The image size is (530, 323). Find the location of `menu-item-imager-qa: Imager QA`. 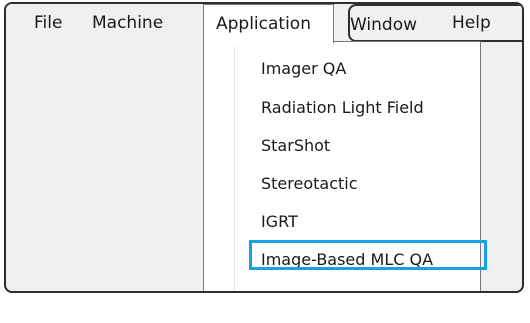

menu-item-imager-qa: Imager QA is located at coordinates (303, 69).